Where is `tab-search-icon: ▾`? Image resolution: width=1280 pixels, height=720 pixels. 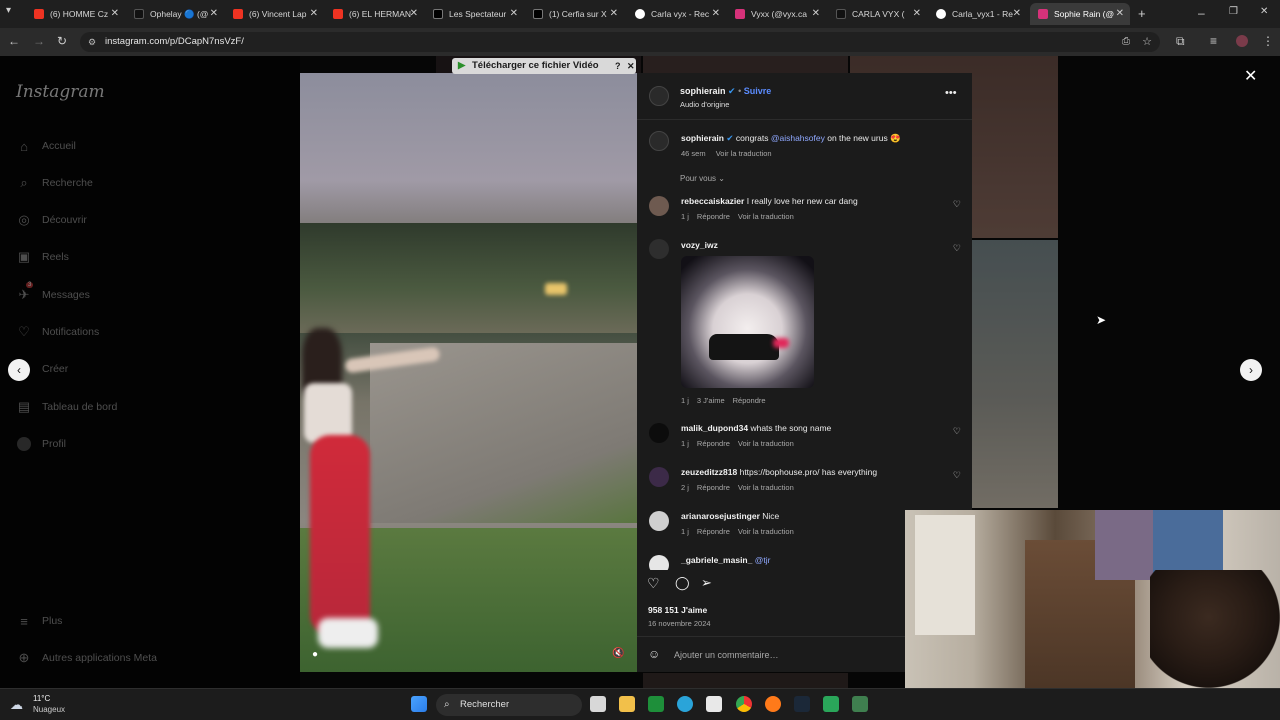
tab-search-icon: ▾ is located at coordinates (8, 10).